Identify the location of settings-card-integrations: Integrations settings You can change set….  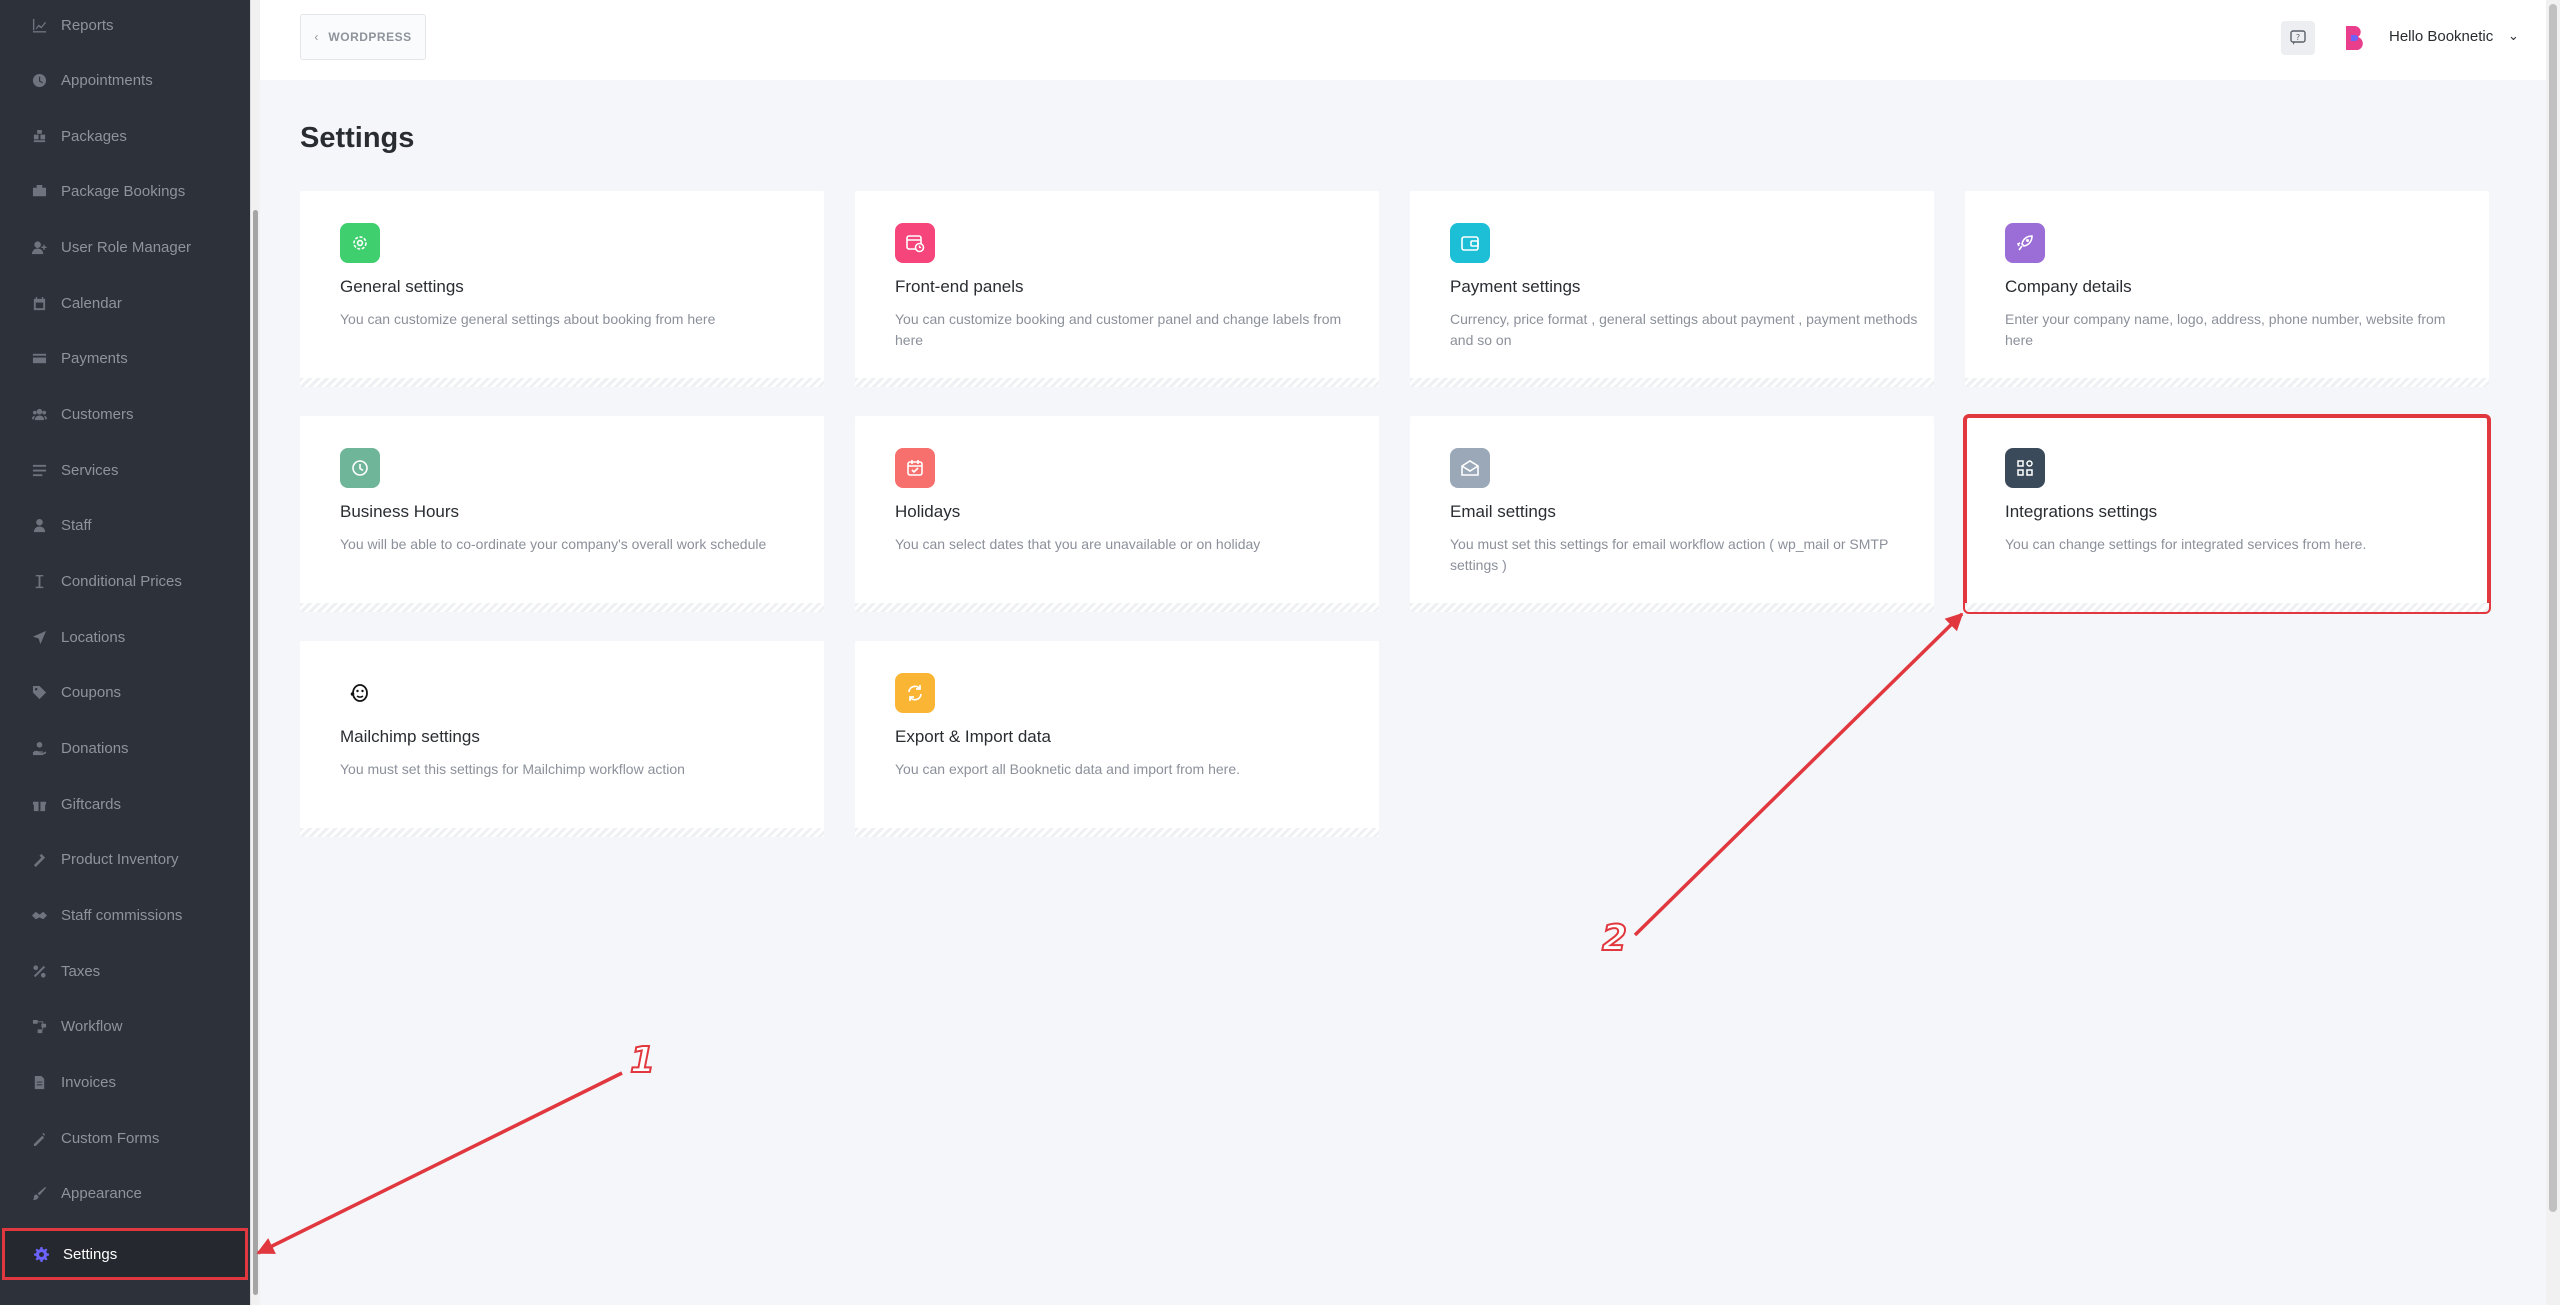
(2227, 514).